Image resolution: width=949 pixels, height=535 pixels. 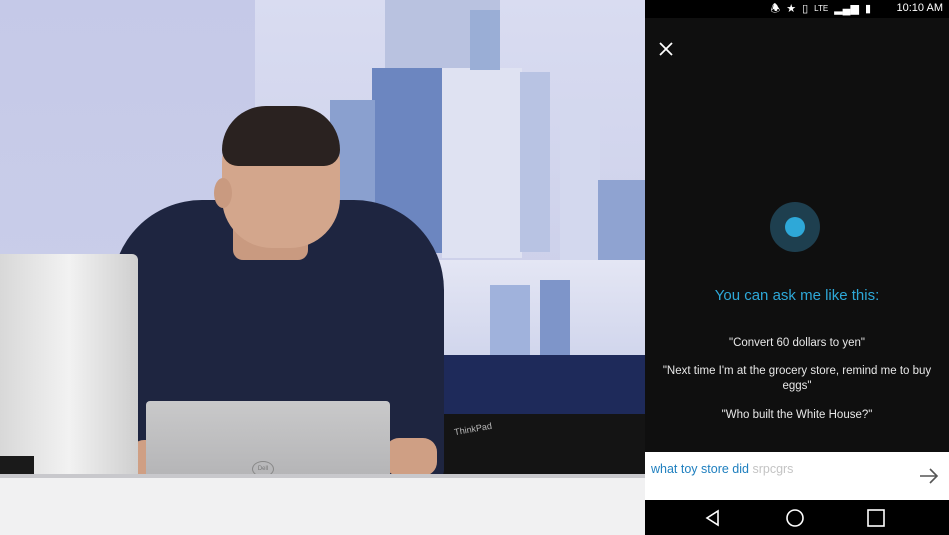 I want to click on example-suggestion: "Who built the White House?", so click(x=797, y=415).